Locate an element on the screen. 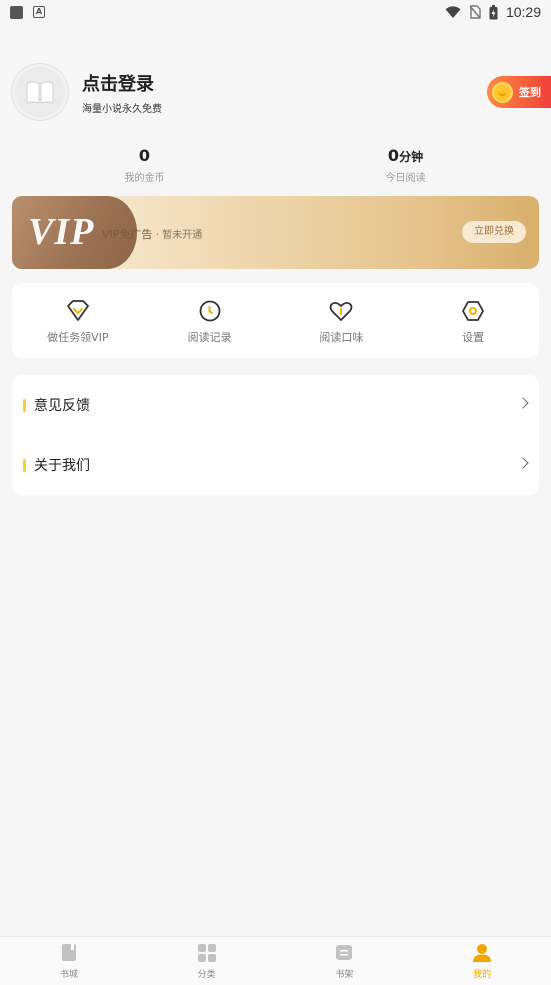 The width and height of the screenshot is (551, 985). person-icon is located at coordinates (482, 953).